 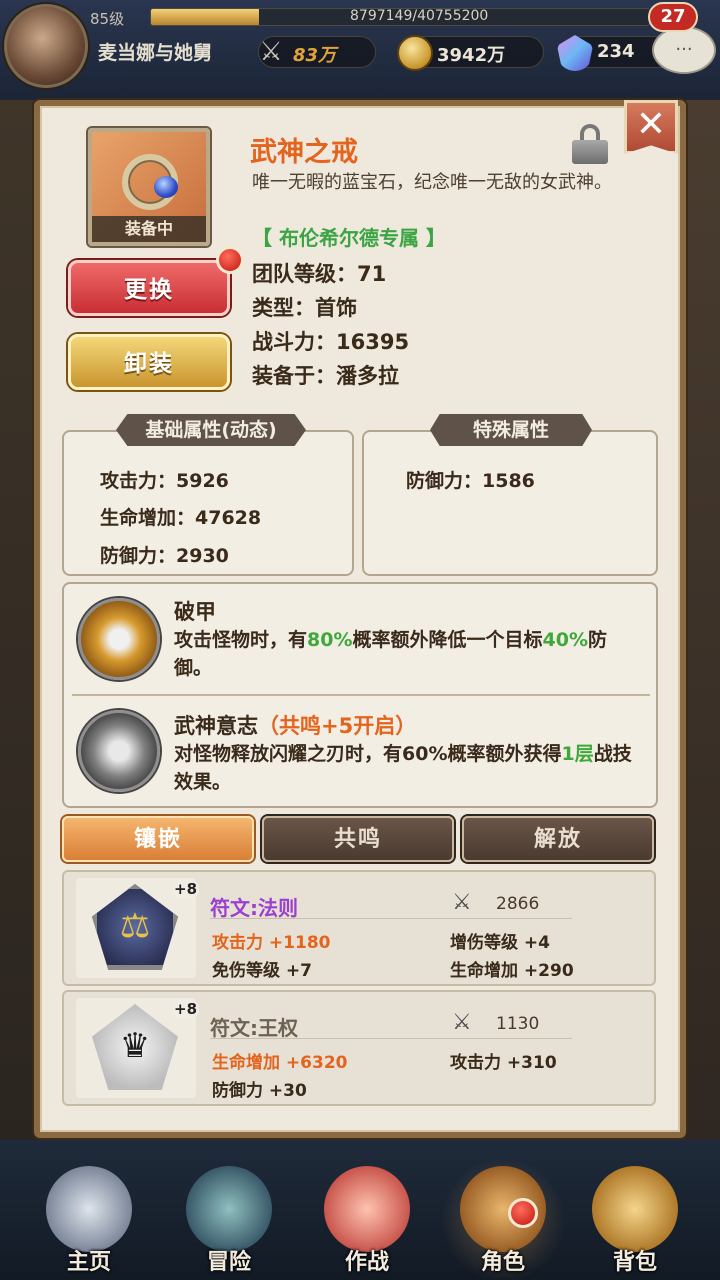 I want to click on rune-stat: 攻击力 +1180, so click(x=271, y=943).